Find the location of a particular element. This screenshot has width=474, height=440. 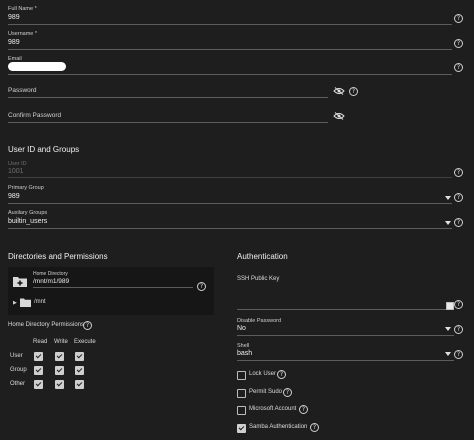

shell-label: Shell is located at coordinates (243, 346).